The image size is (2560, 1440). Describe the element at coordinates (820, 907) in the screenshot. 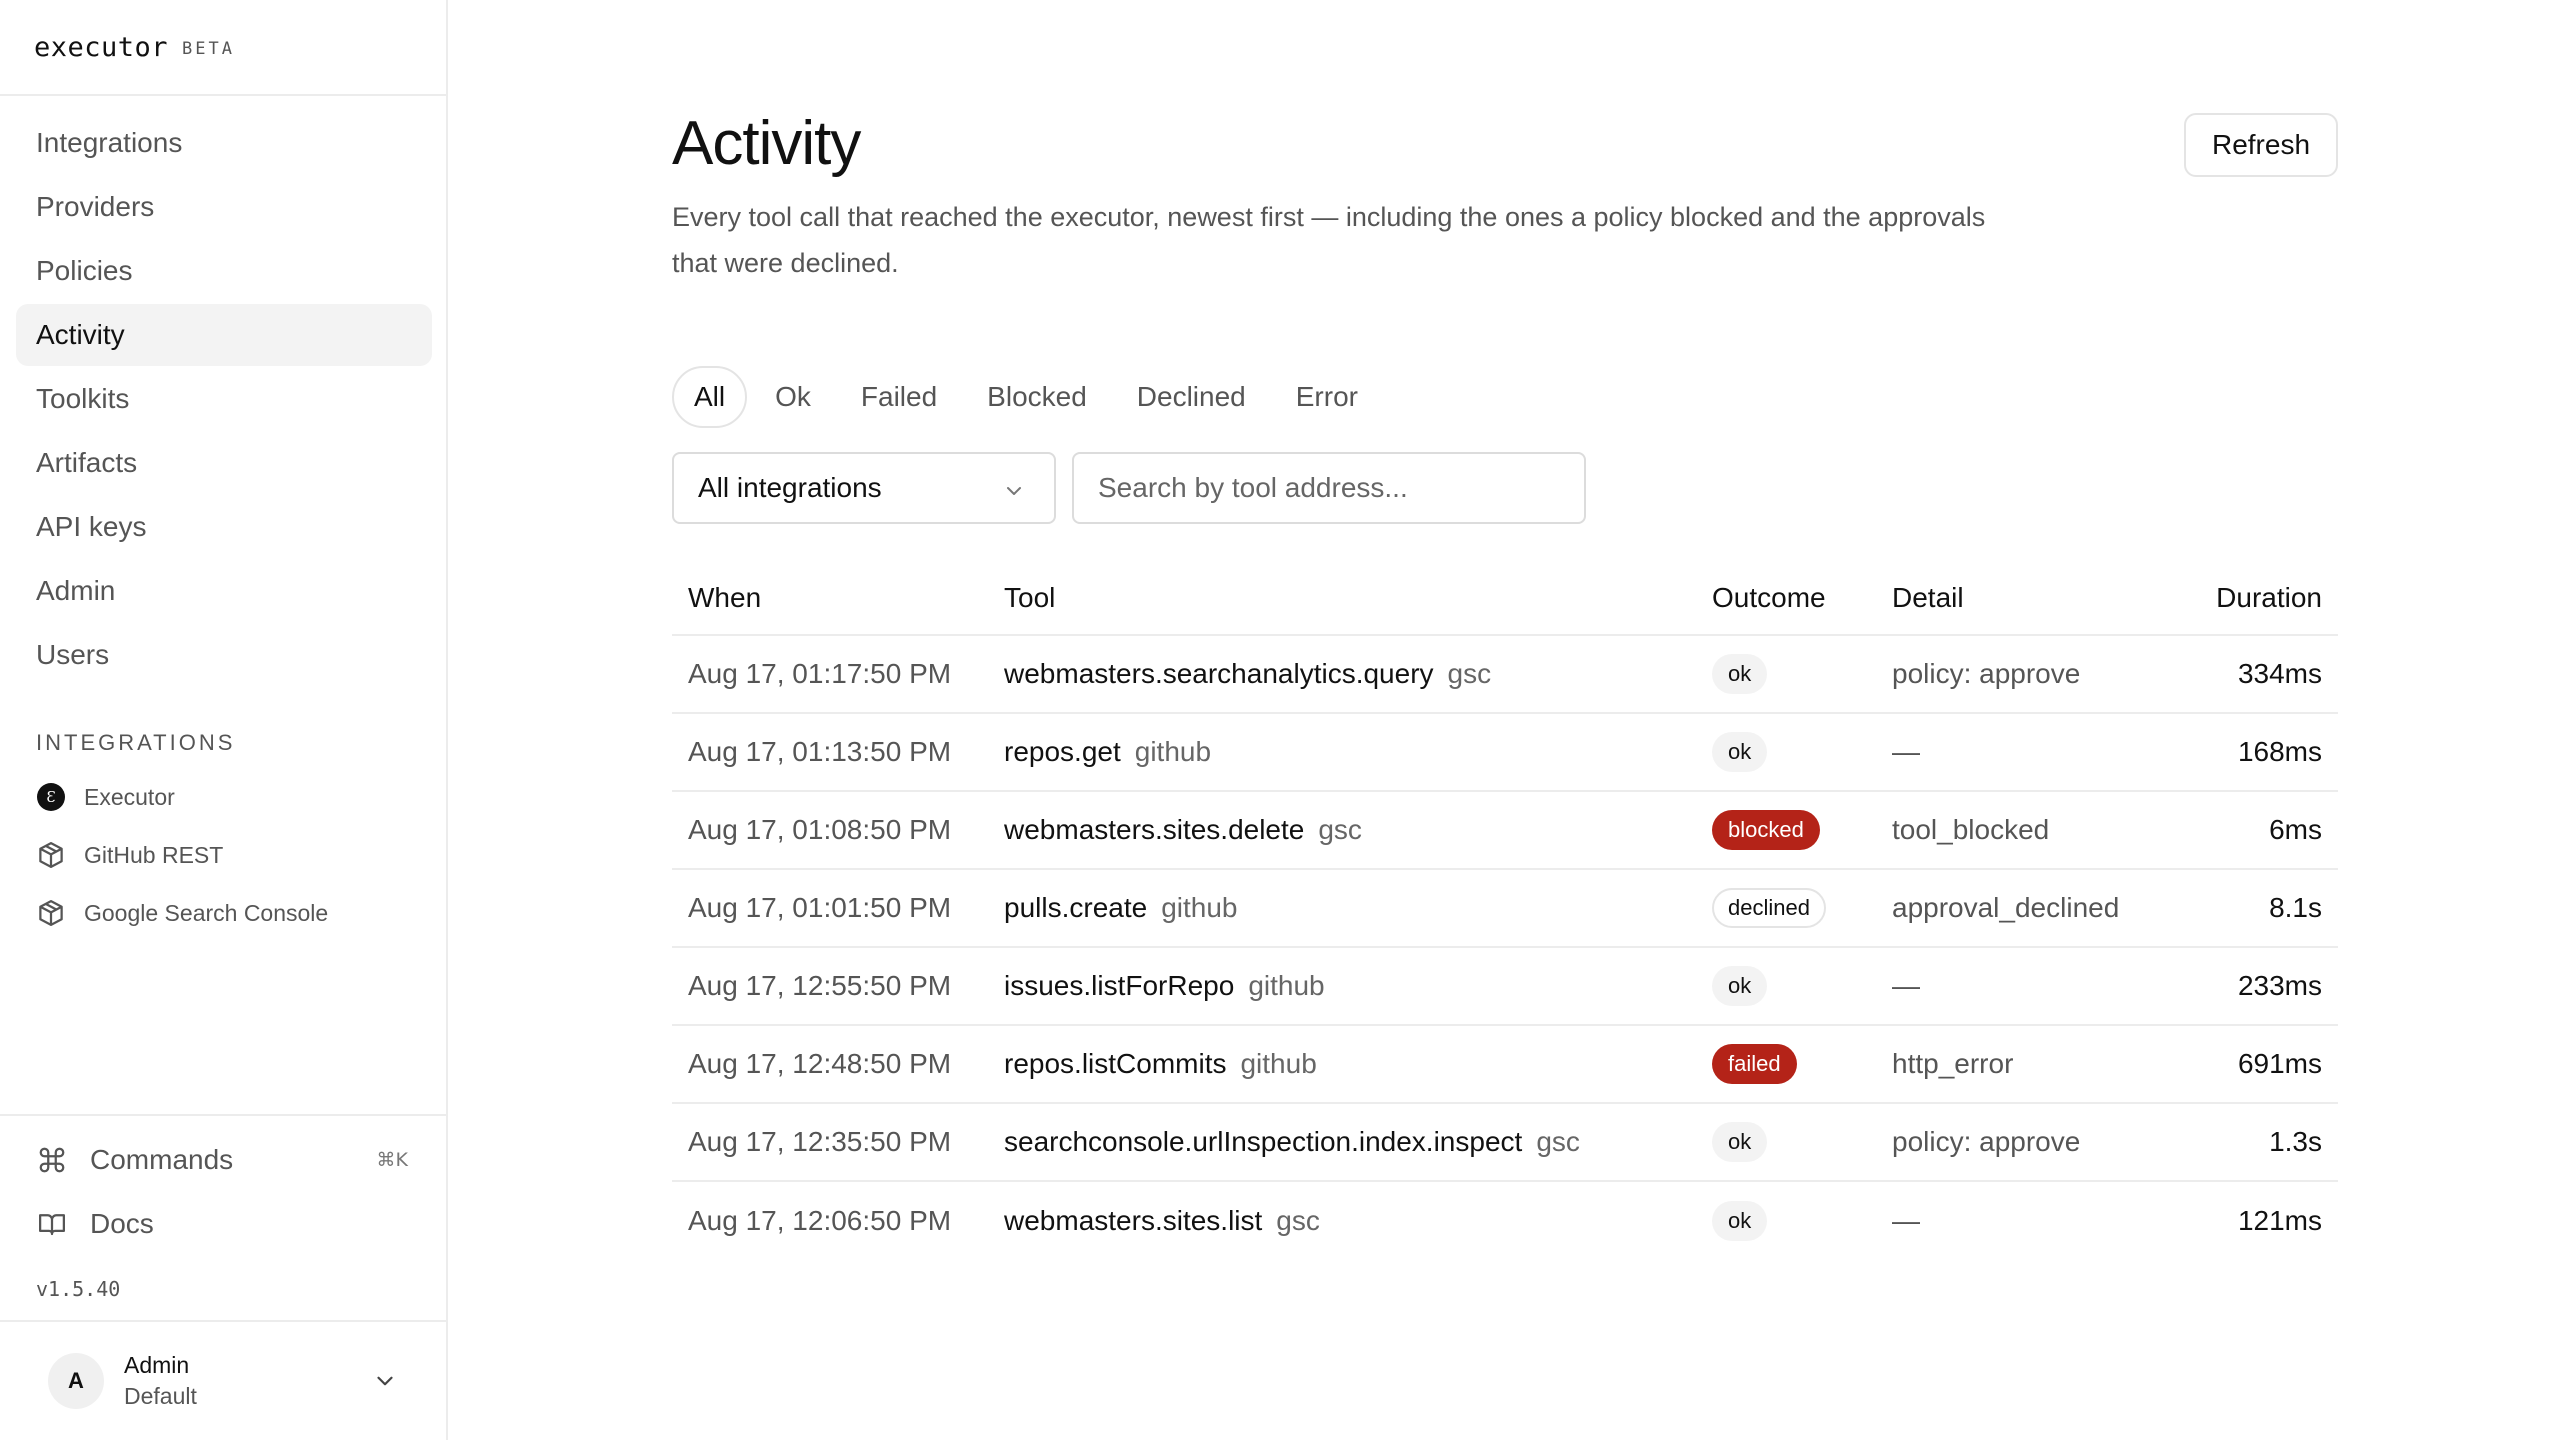

I see `cell-when: Aug 17, 01:01:50 PM` at that location.